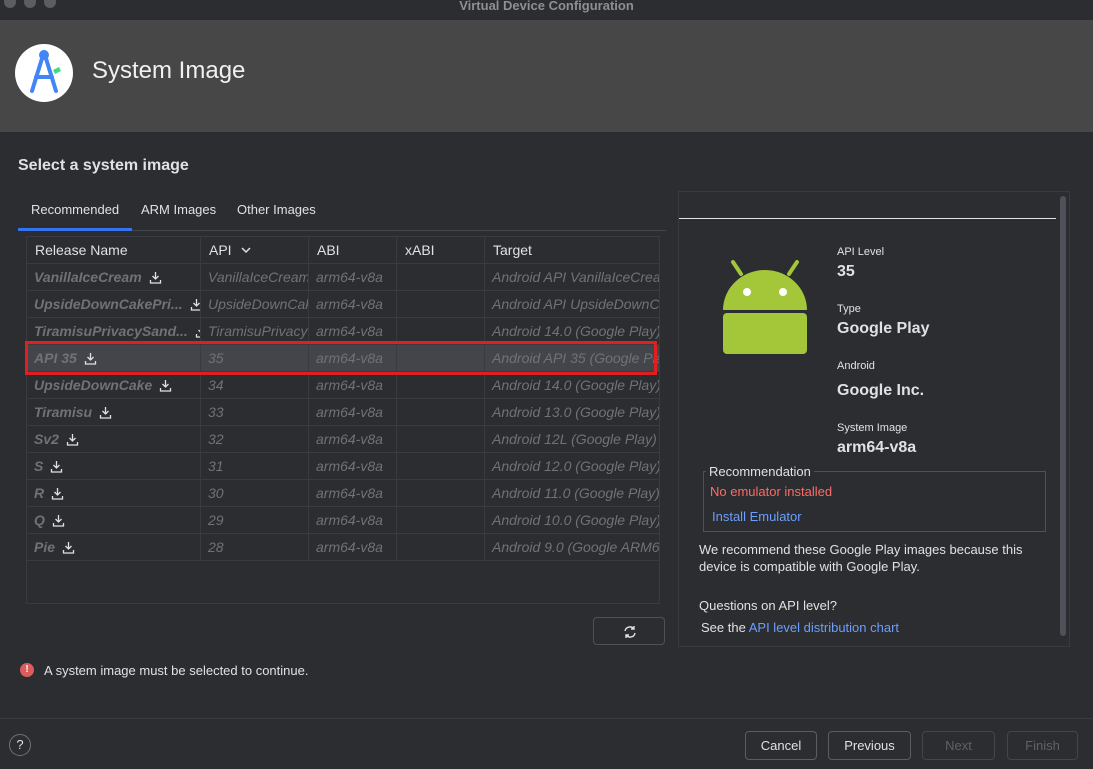 The image size is (1093, 769). Describe the element at coordinates (39, 520) in the screenshot. I see `cell-release-name-text: Q` at that location.